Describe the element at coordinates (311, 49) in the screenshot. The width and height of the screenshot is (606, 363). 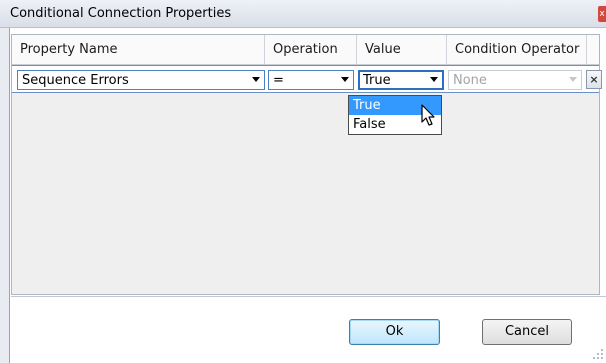
I see `column-header-operation: Operation` at that location.